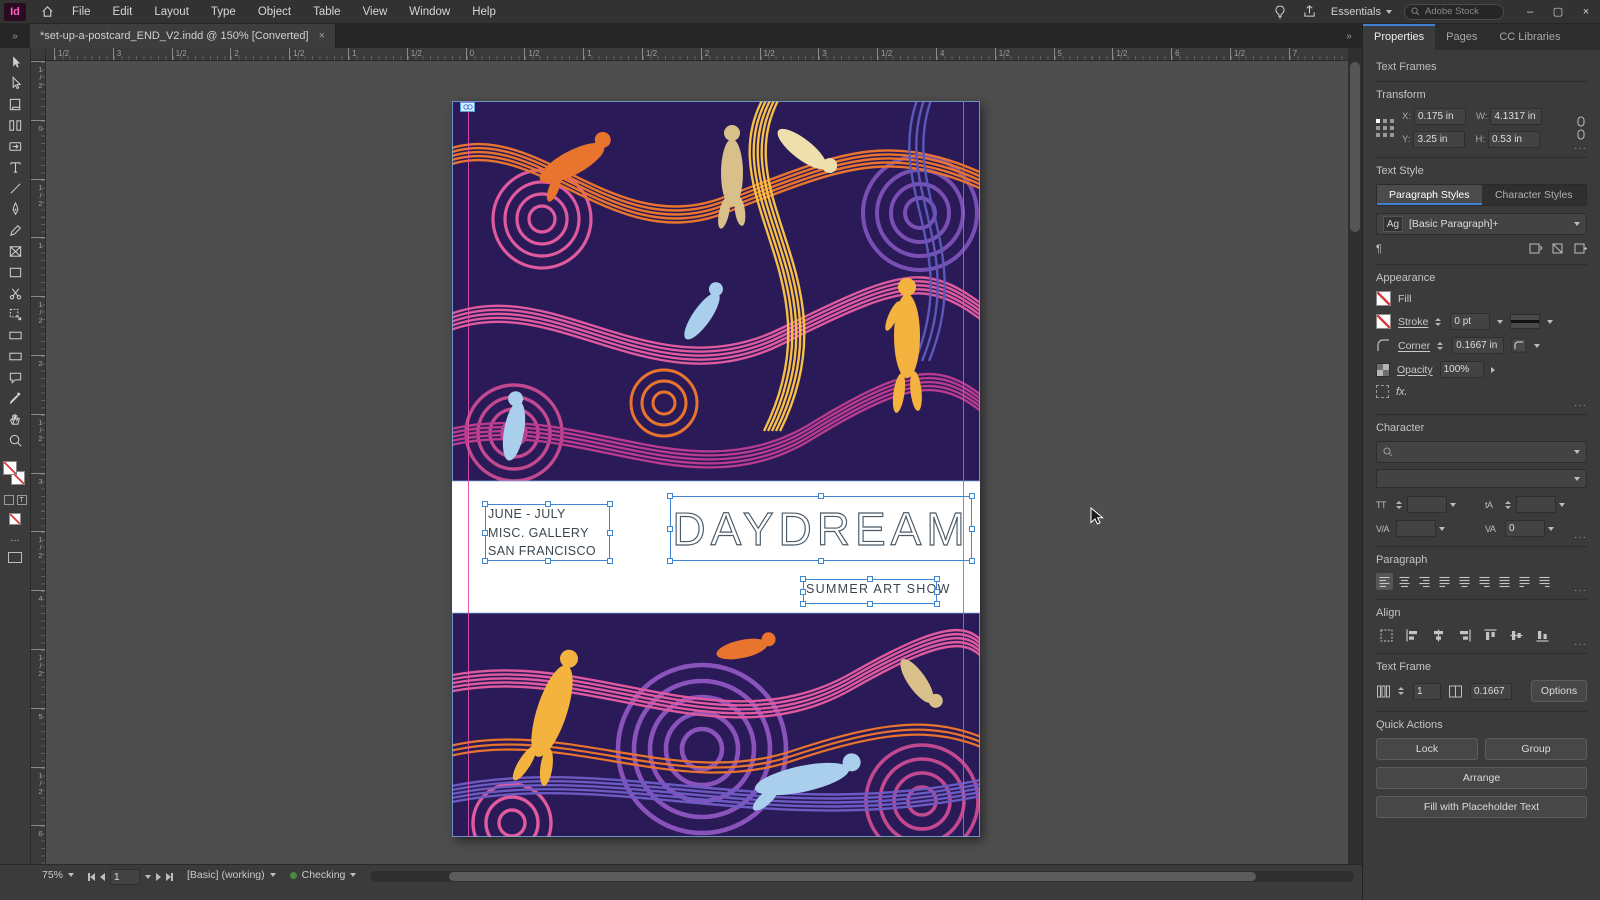 This screenshot has height=900, width=1600. I want to click on fill-color-swatch, so click(1383, 298).